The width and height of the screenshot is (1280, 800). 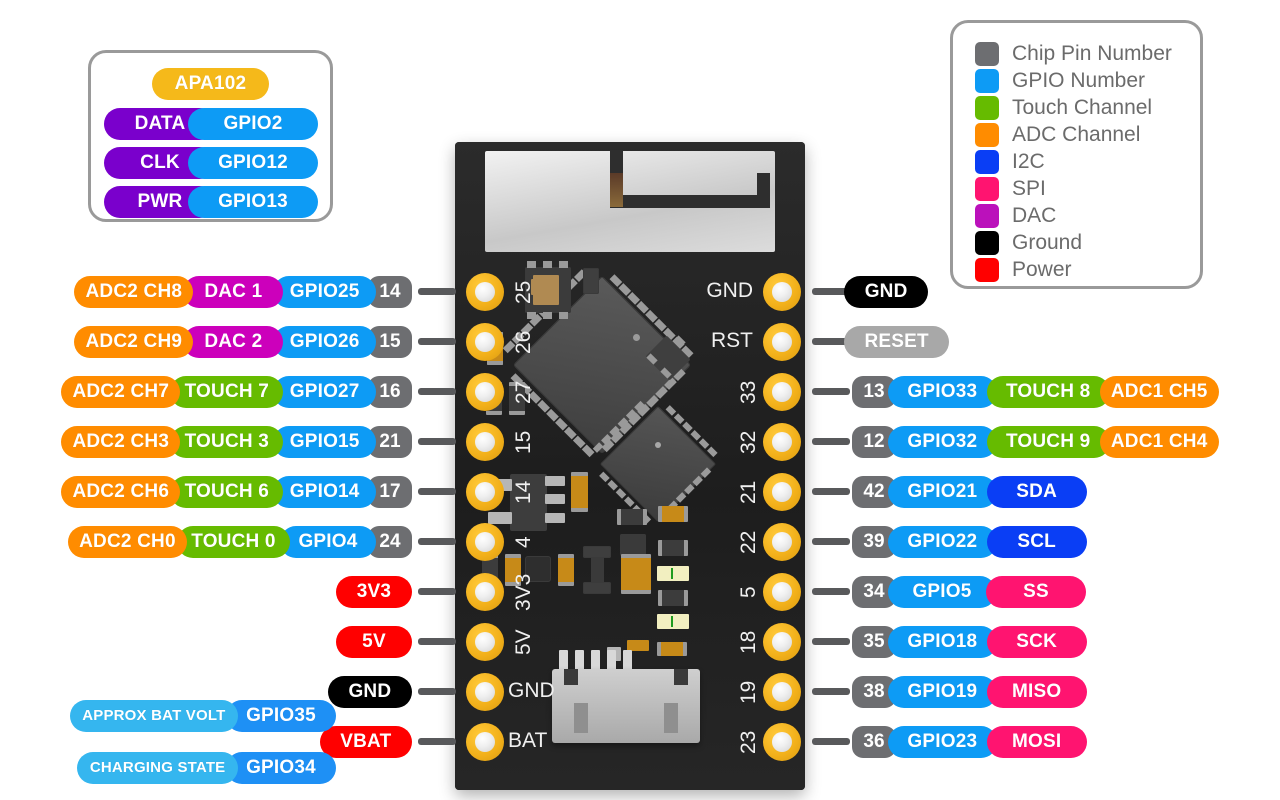 I want to click on adc-adc1-ch4: ADC1 CH4, so click(x=1159, y=442).